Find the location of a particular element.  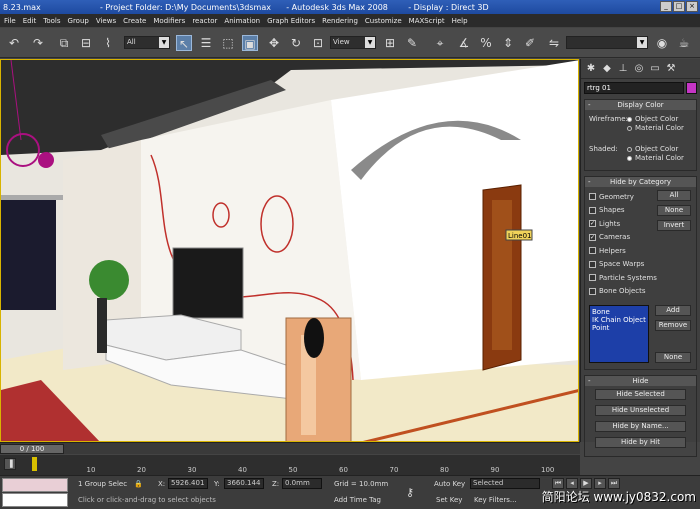

select-object-icon: ↖ is located at coordinates (184, 43).